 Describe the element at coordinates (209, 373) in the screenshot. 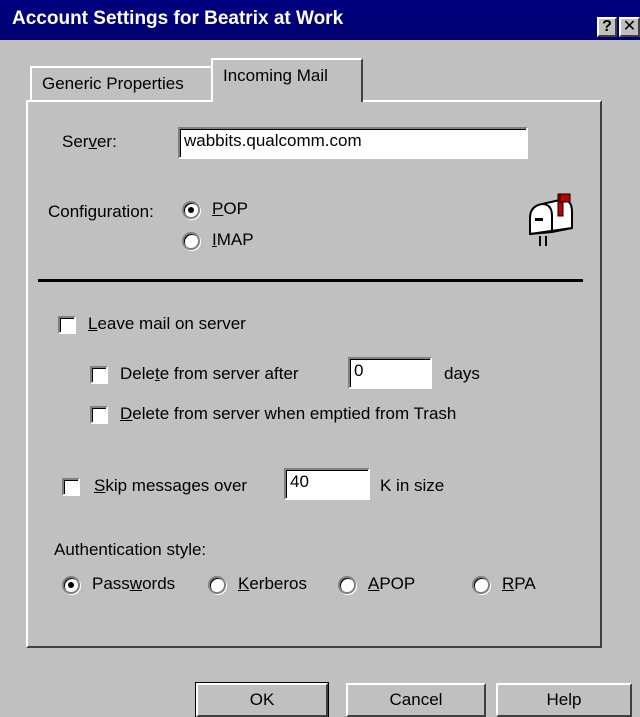

I see `delete-after-label: Delete from server after` at that location.